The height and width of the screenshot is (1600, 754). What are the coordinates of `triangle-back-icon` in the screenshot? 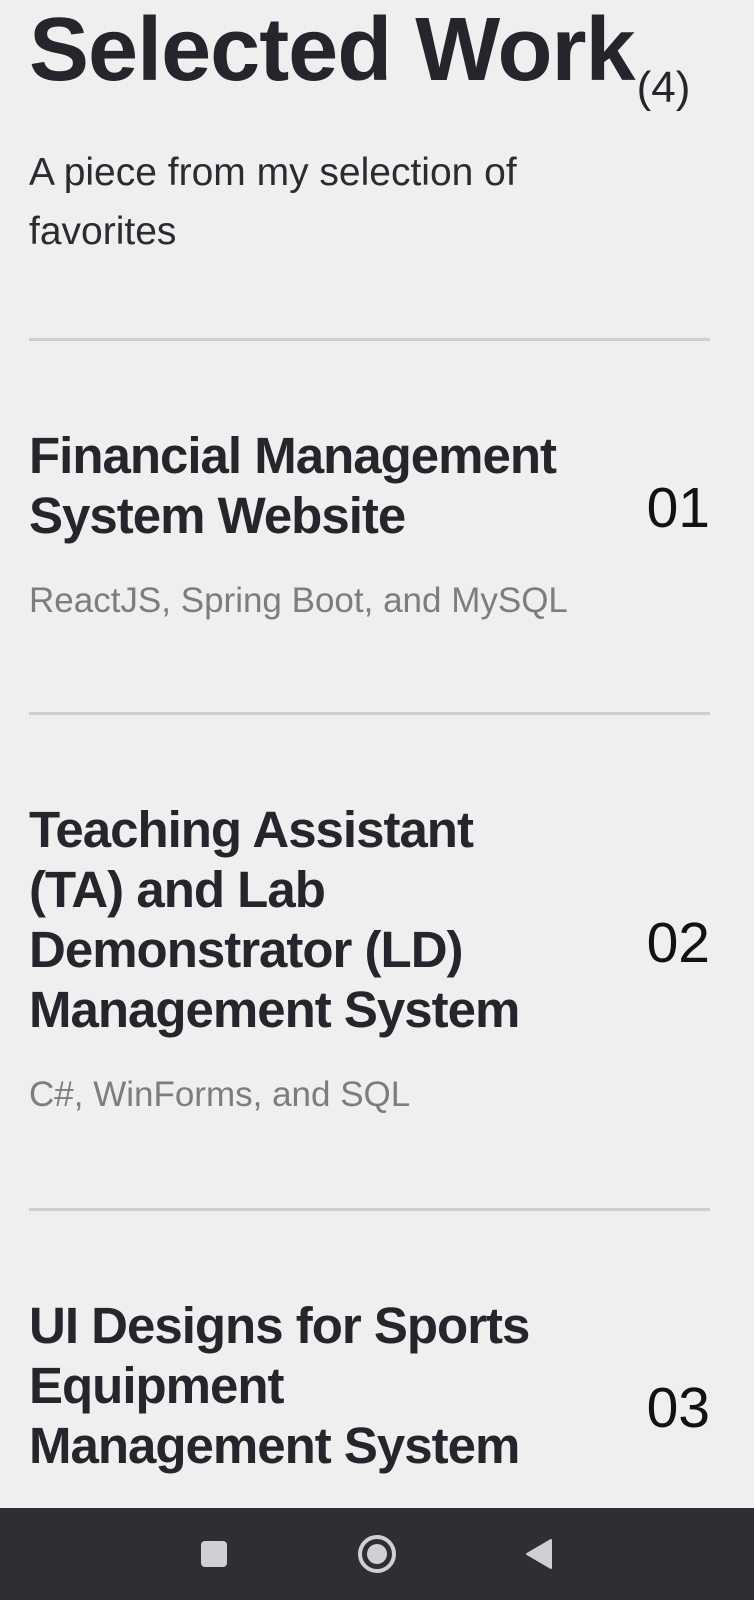 It's located at (539, 1554).